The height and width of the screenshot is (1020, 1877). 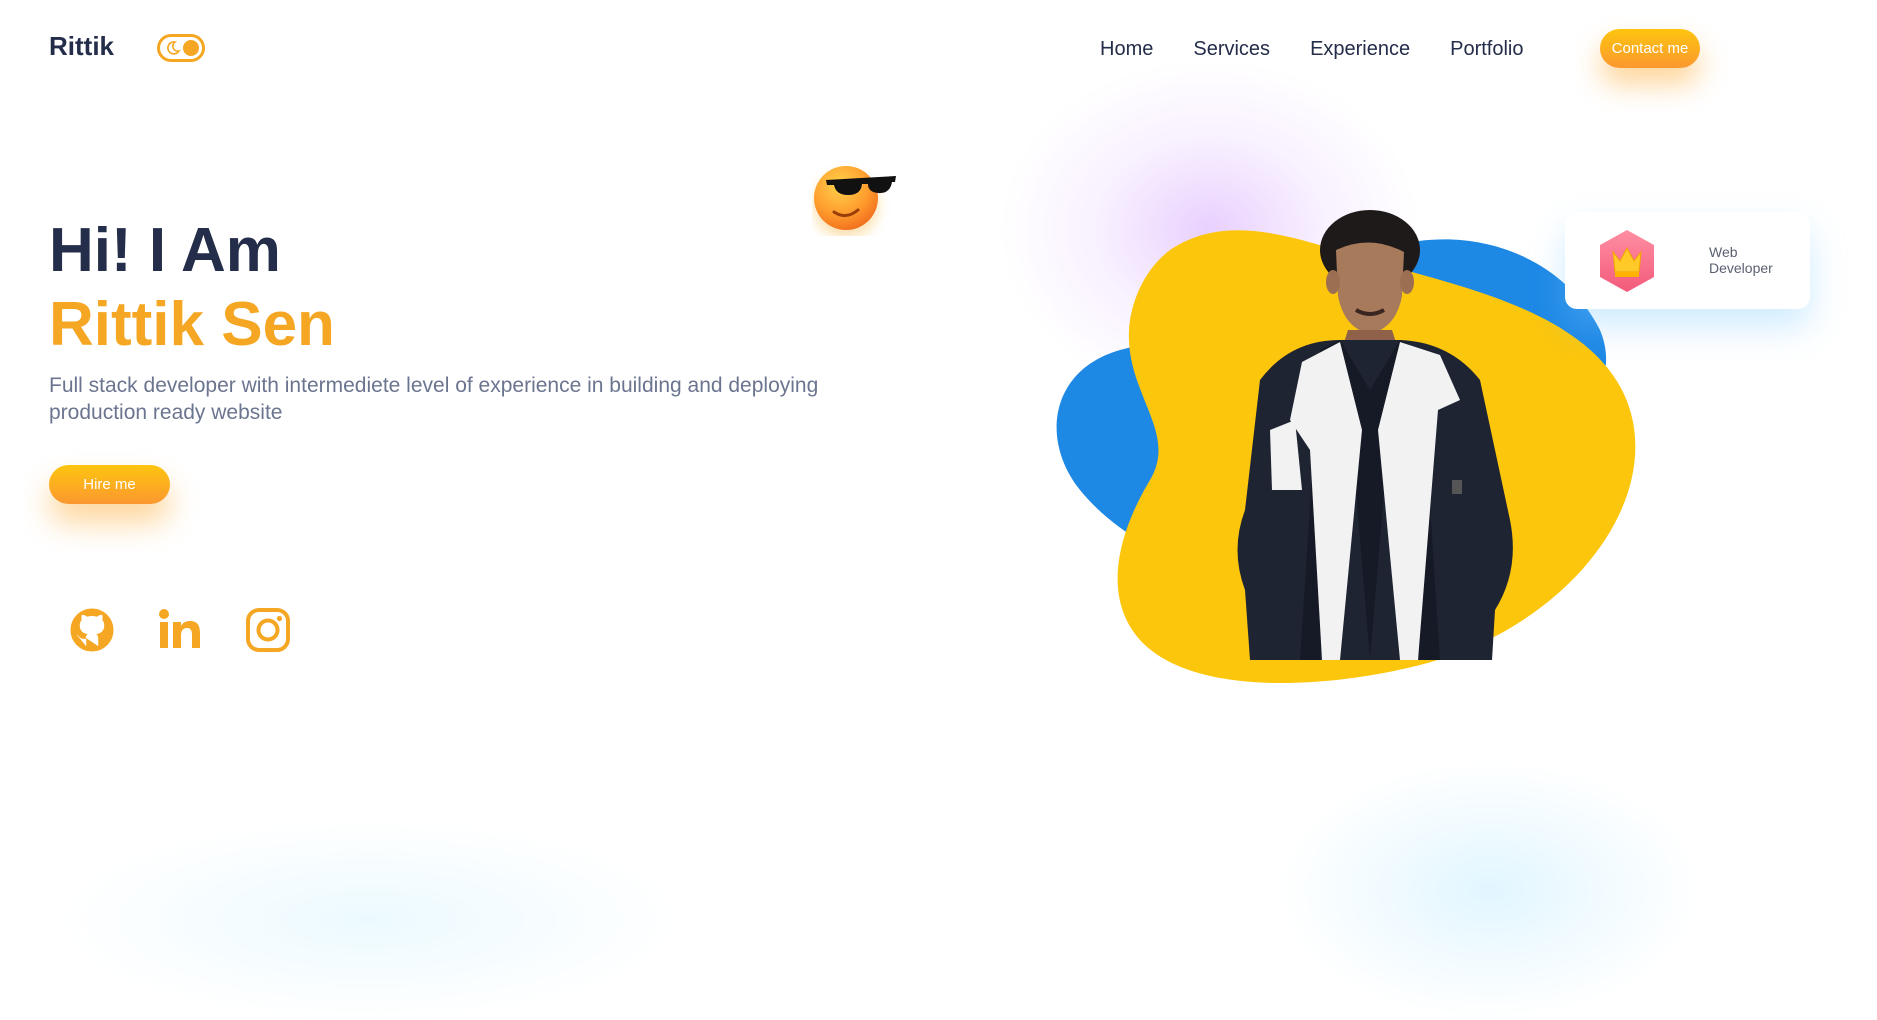 What do you see at coordinates (1490, 890) in the screenshot?
I see `background-glow-blue` at bounding box center [1490, 890].